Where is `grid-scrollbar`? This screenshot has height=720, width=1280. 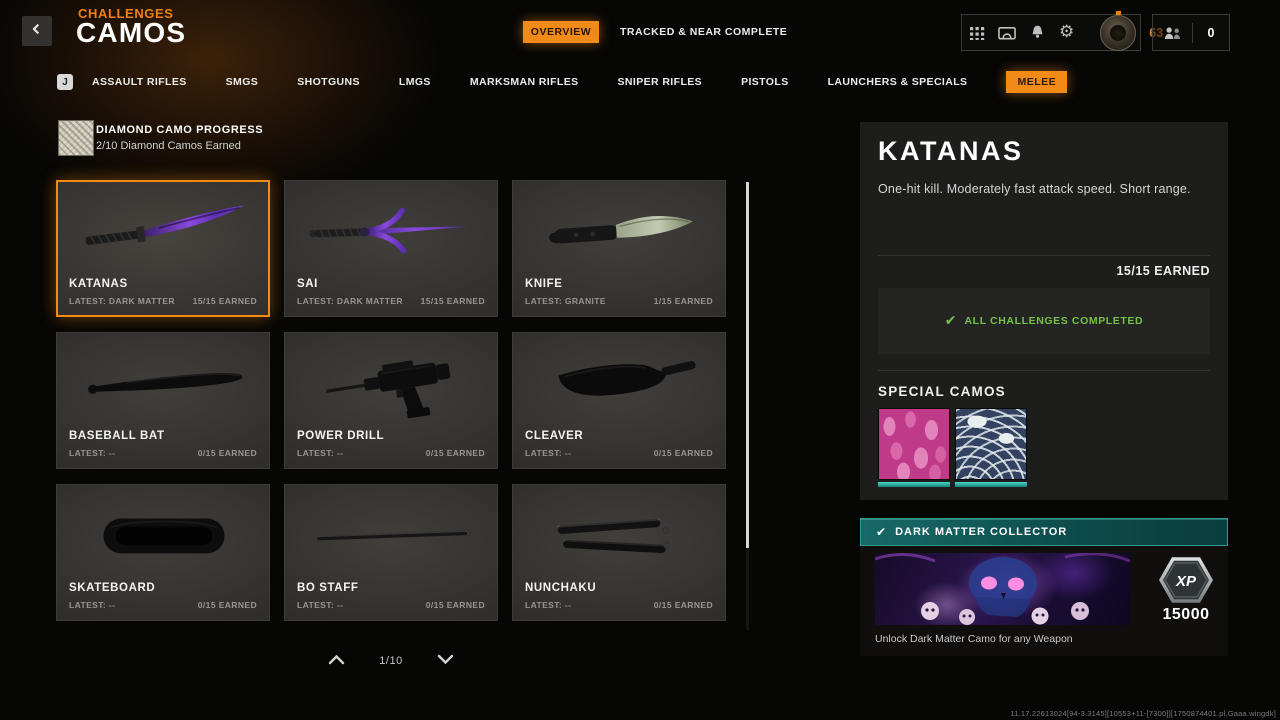 grid-scrollbar is located at coordinates (747, 406).